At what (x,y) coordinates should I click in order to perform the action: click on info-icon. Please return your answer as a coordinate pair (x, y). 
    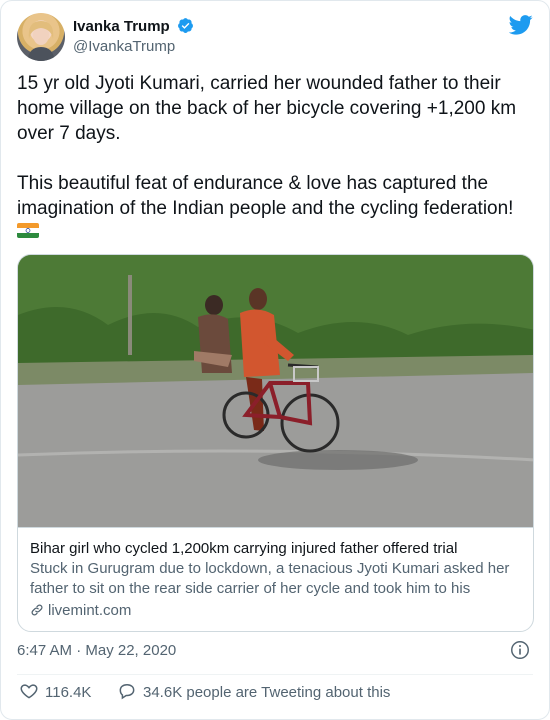
    Looking at the image, I should click on (520, 650).